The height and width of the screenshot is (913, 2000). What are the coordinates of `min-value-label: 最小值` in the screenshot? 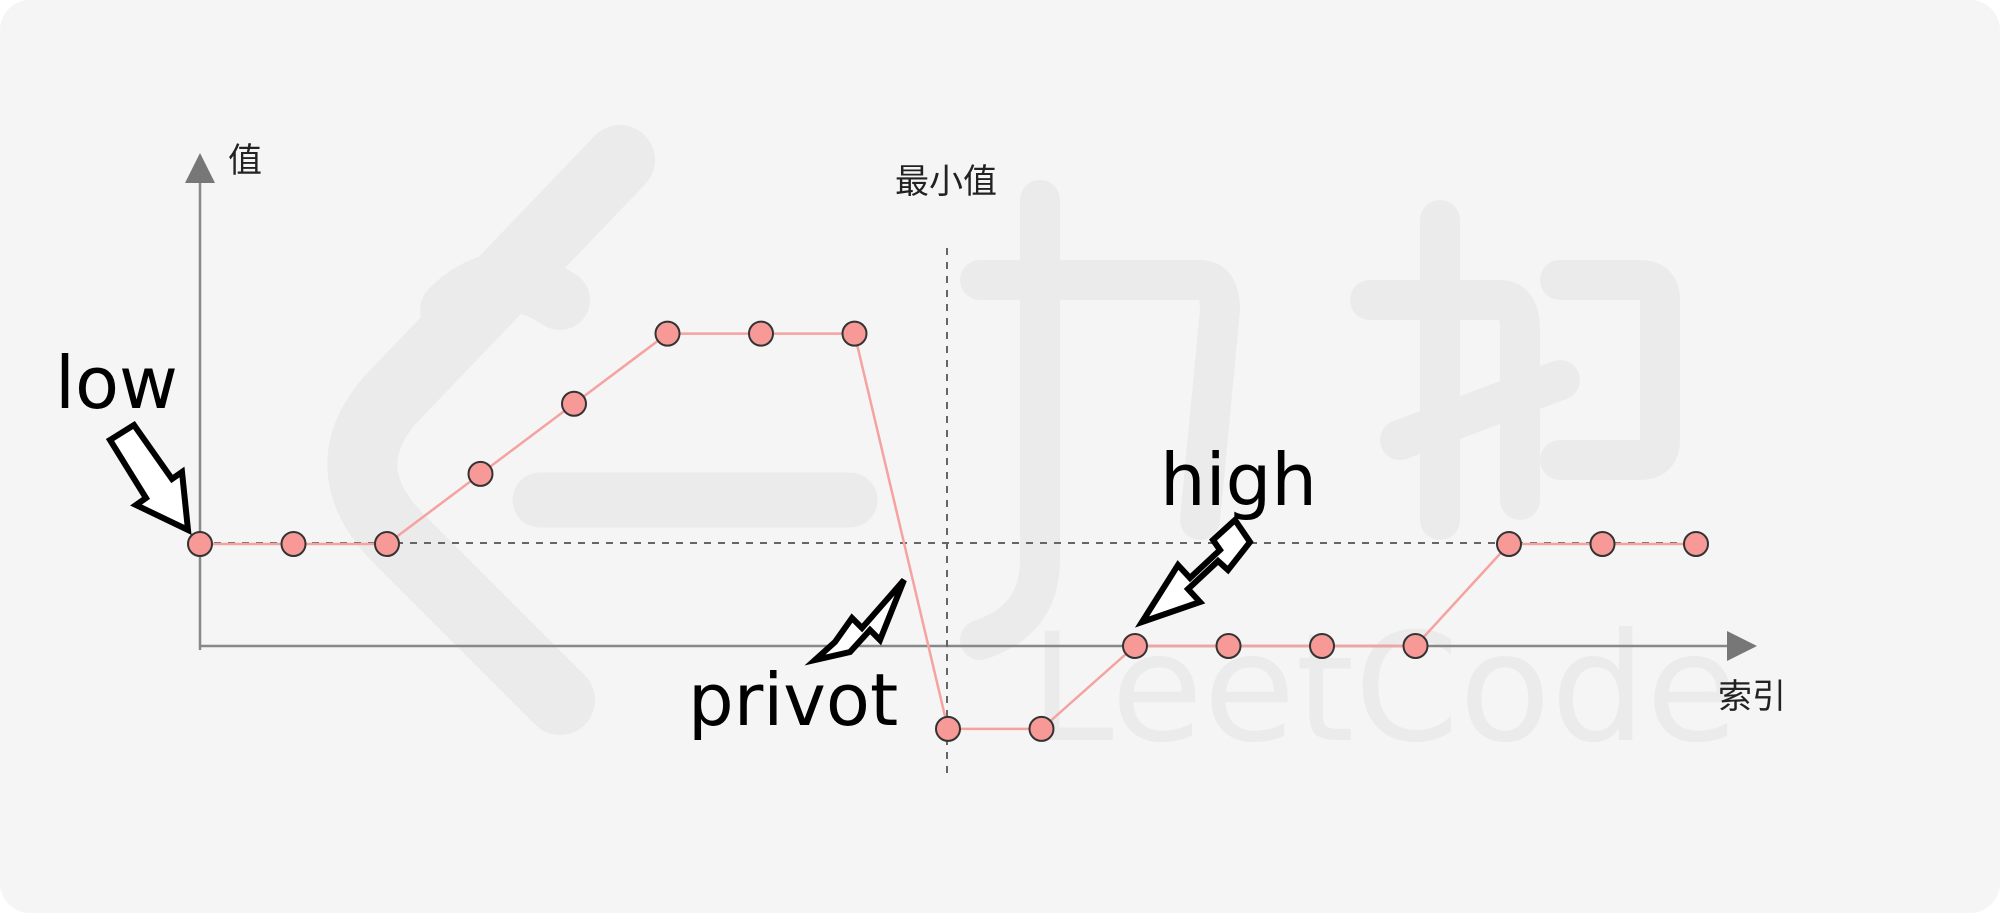 It's located at (946, 182).